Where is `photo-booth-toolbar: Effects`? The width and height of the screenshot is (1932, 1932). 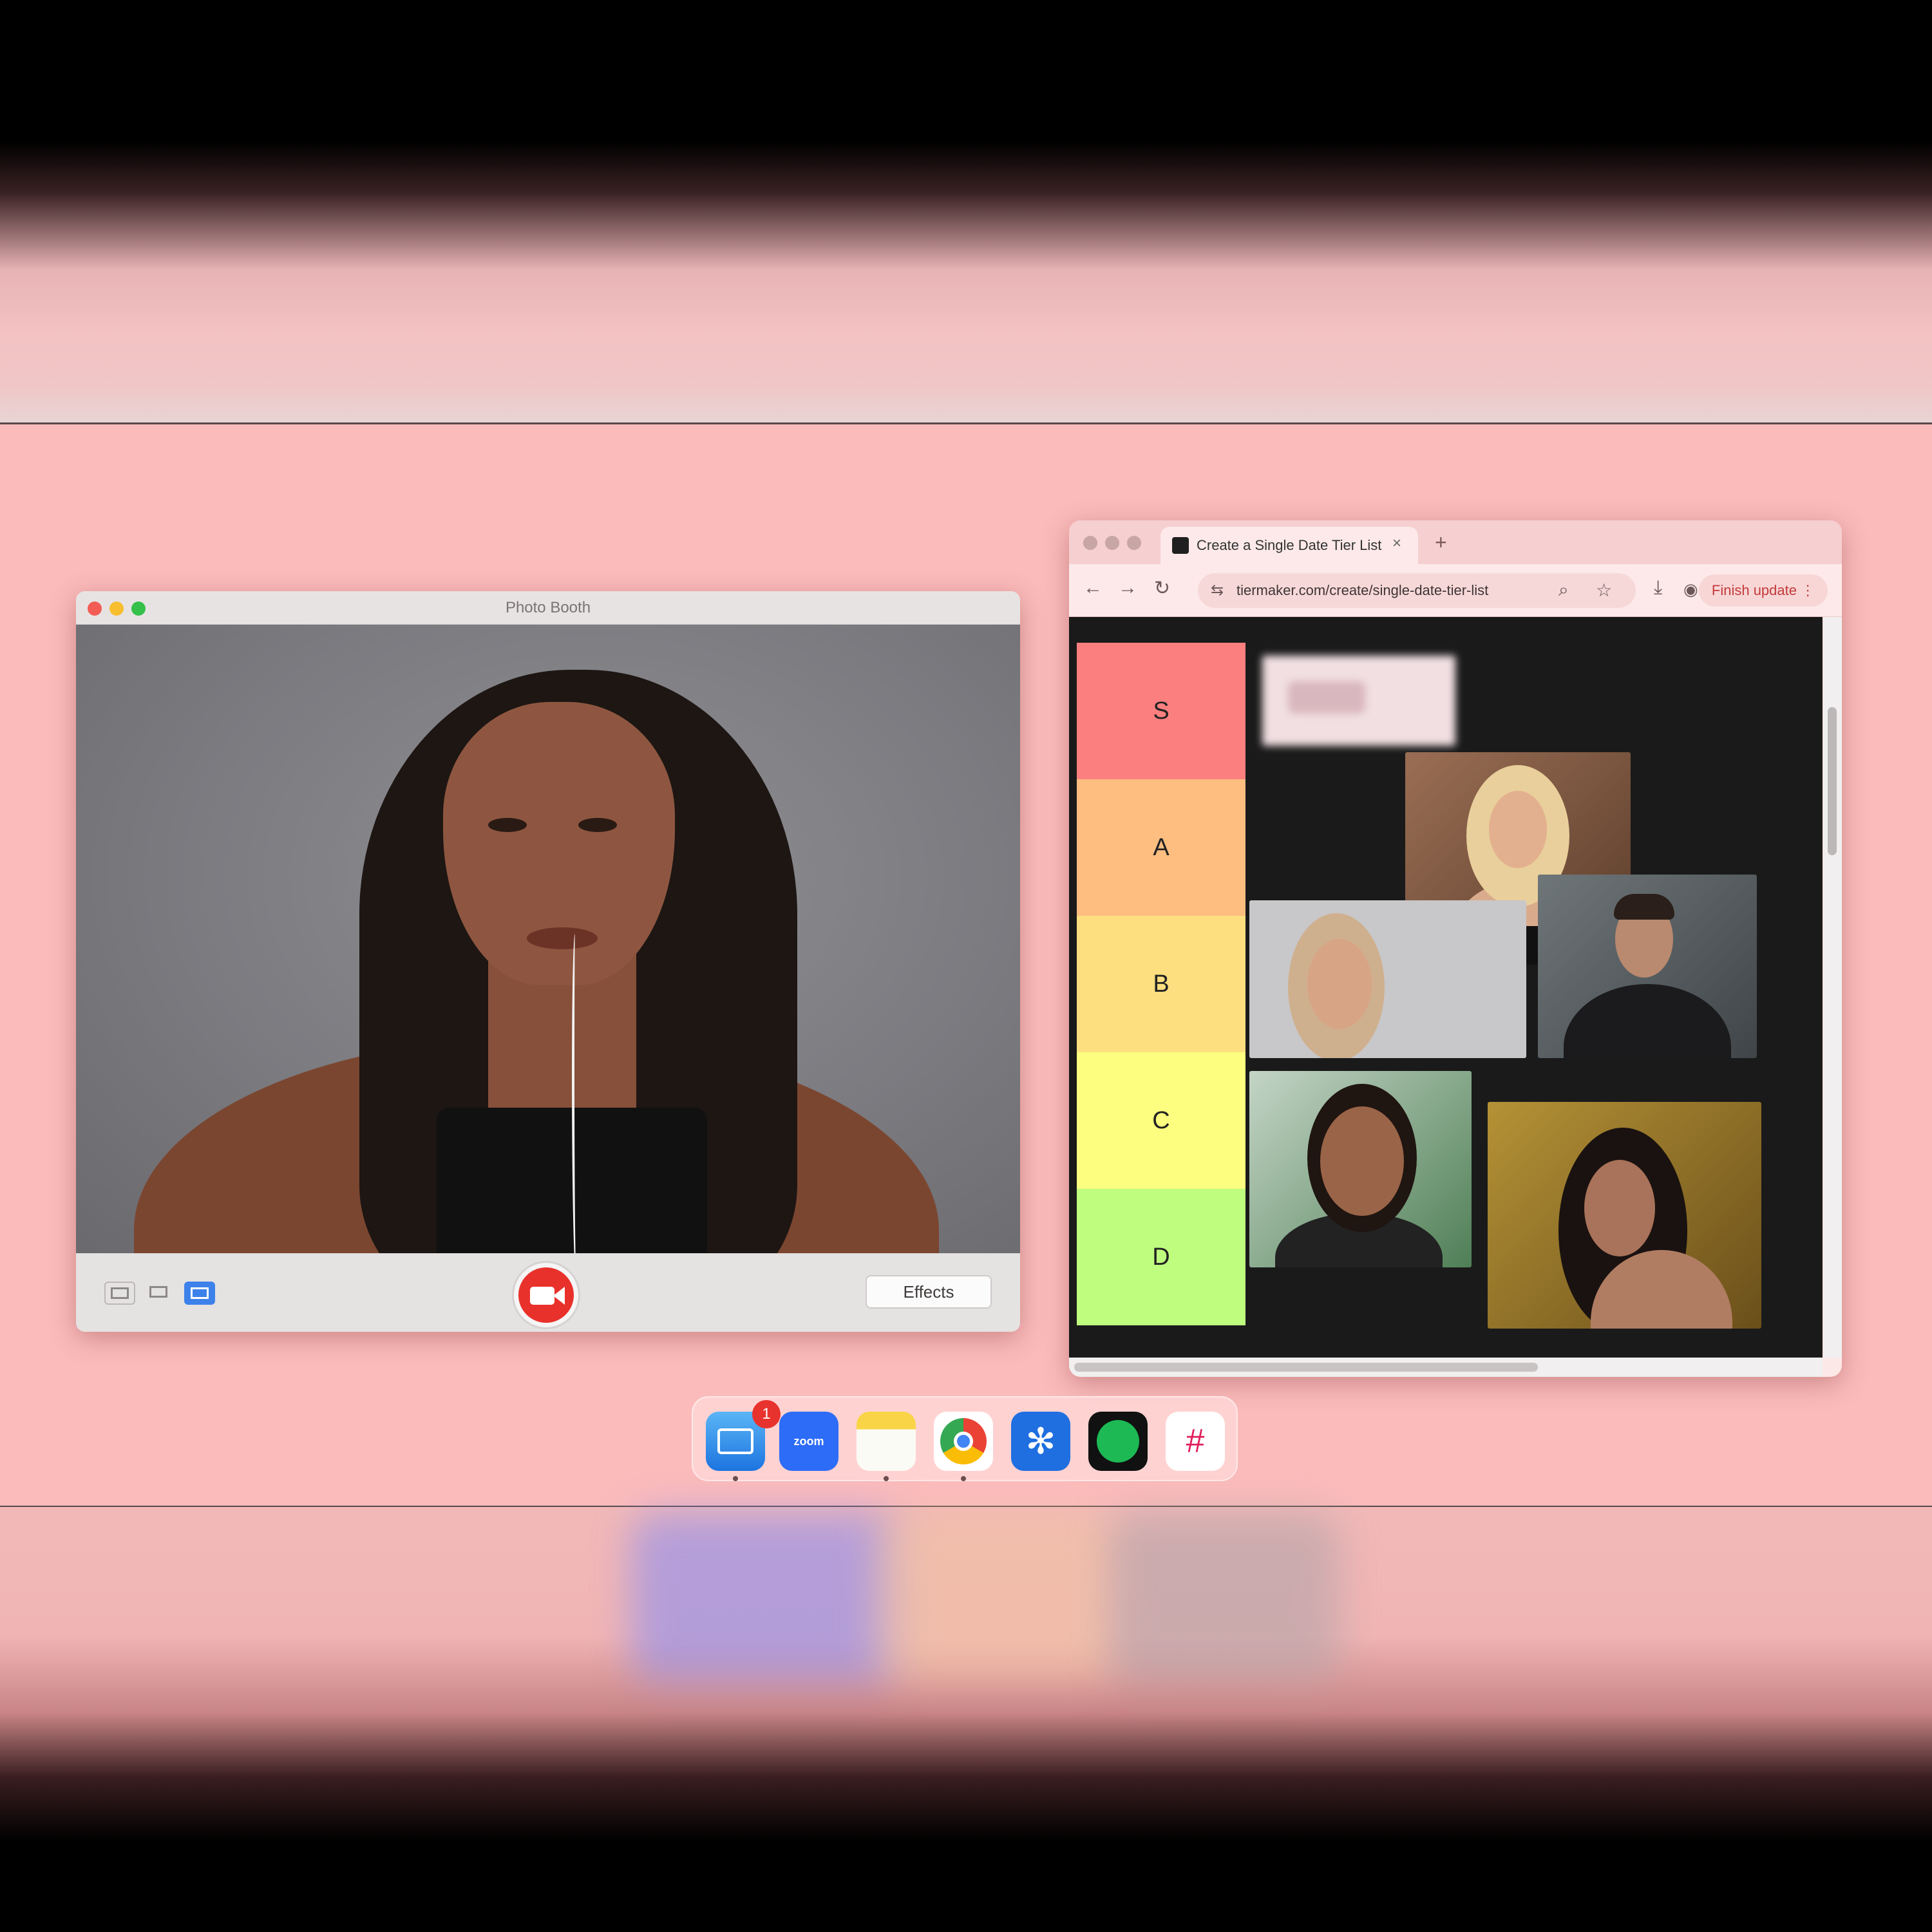 photo-booth-toolbar: Effects is located at coordinates (548, 1292).